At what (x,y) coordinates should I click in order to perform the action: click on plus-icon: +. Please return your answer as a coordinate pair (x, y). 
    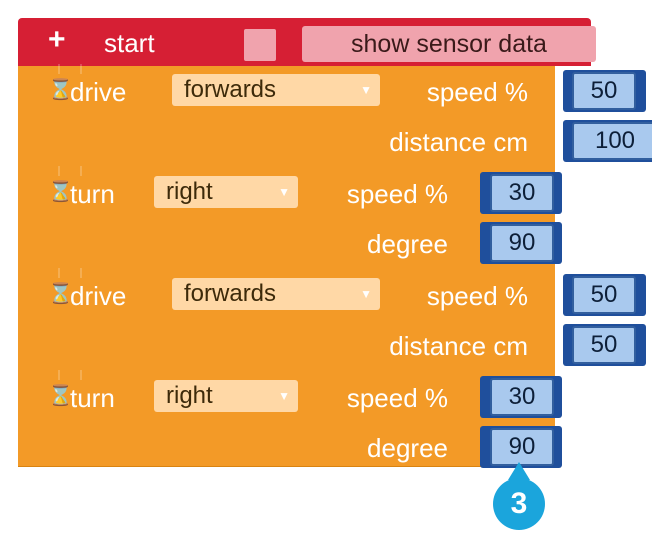
    Looking at the image, I should click on (57, 40).